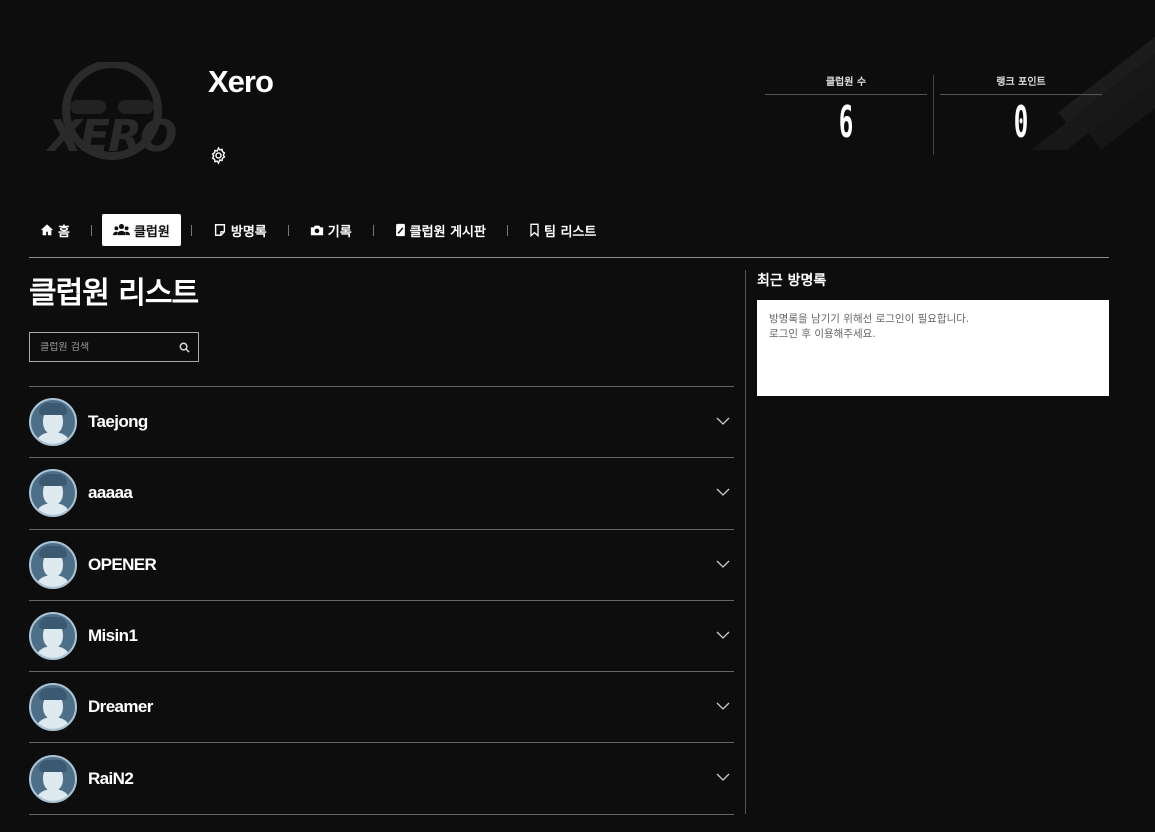 Image resolution: width=1155 pixels, height=832 pixels. What do you see at coordinates (114, 293) in the screenshot?
I see `page-title: 클럽원 리스트` at bounding box center [114, 293].